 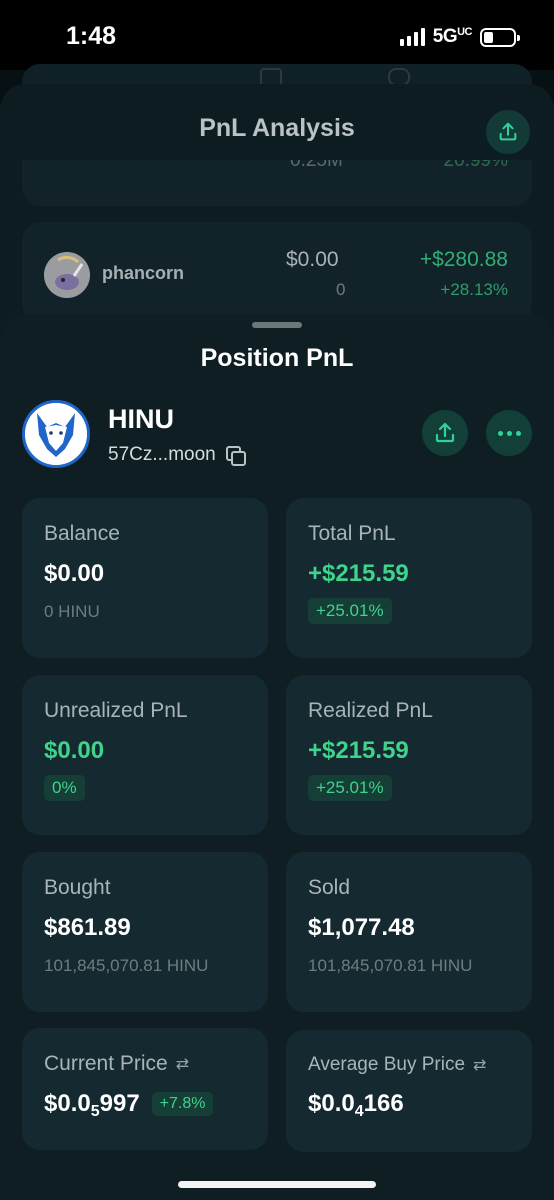 What do you see at coordinates (92, 1105) in the screenshot?
I see `current-price-value: $0.05997` at bounding box center [92, 1105].